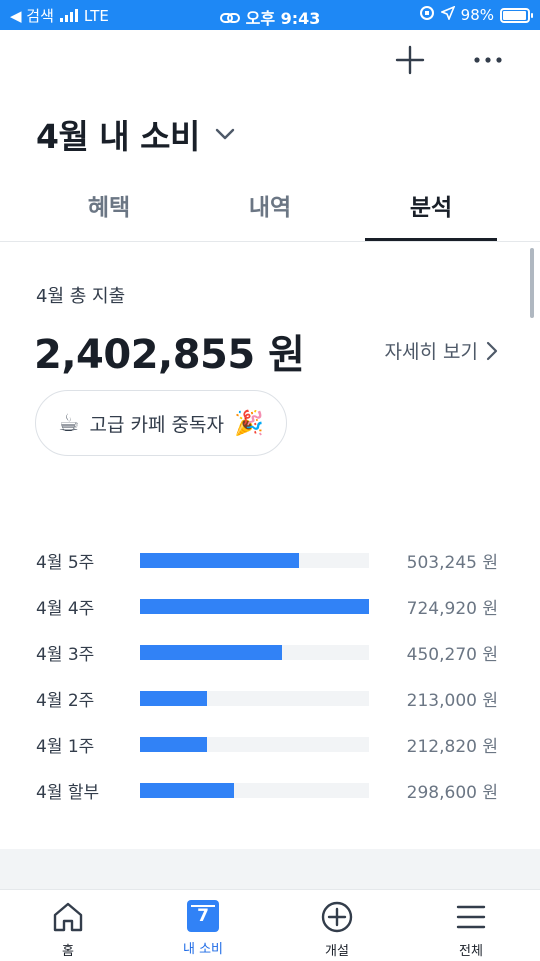  I want to click on nav-home: 홈, so click(68, 929).